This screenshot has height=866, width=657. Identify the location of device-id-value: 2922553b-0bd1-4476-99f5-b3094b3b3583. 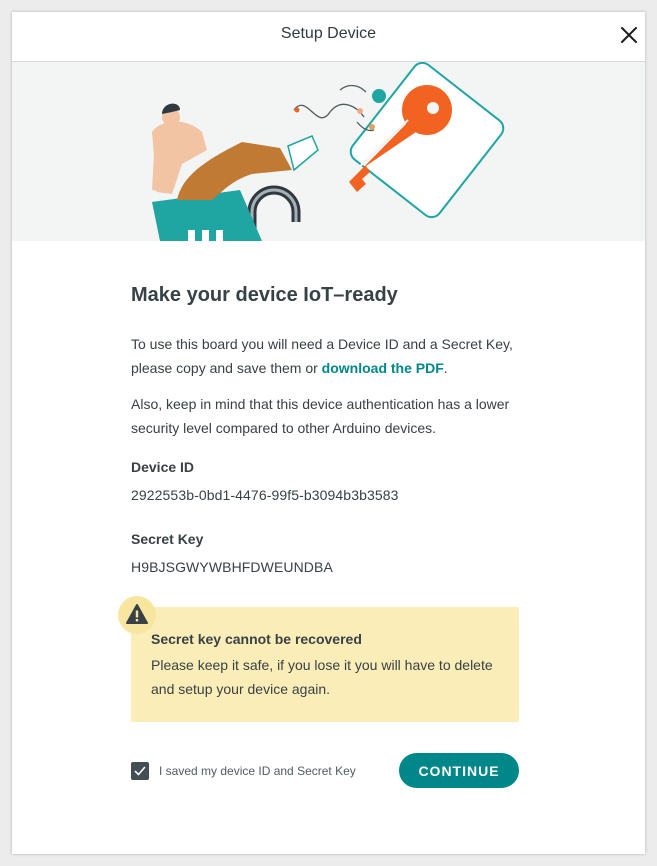
(265, 495).